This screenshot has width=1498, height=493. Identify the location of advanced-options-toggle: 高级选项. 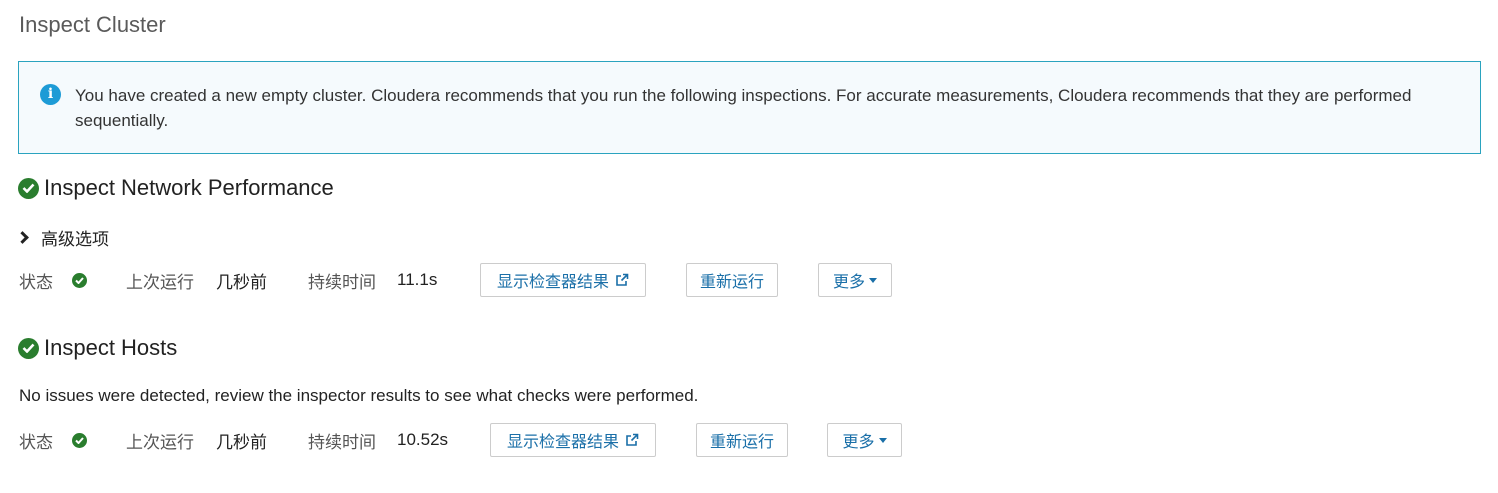
(62, 237).